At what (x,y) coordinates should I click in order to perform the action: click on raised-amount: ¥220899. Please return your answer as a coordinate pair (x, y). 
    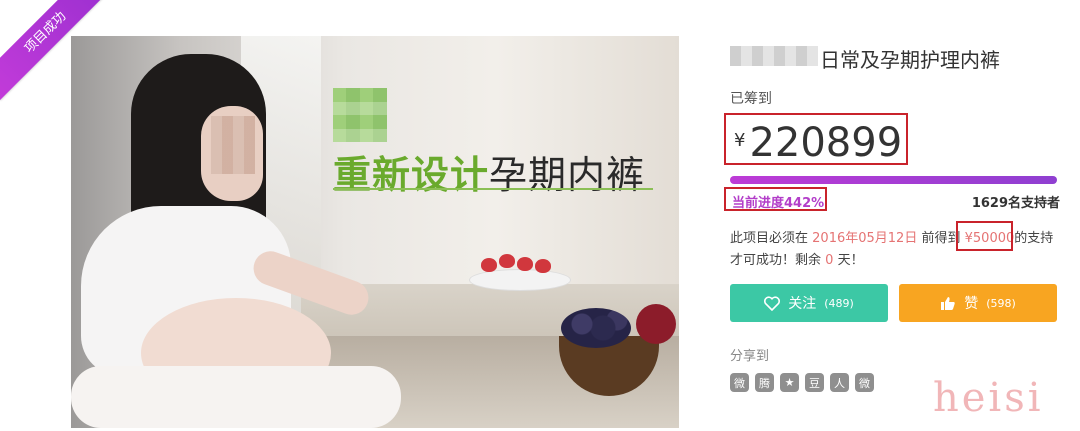
    Looking at the image, I should click on (818, 143).